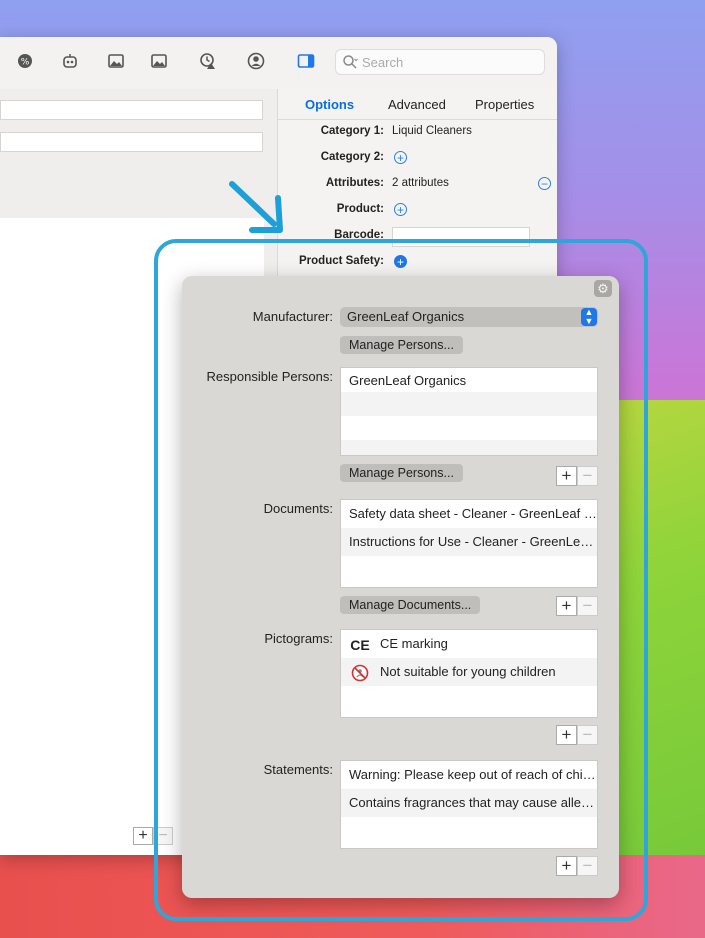 Image resolution: width=705 pixels, height=938 pixels. I want to click on responsible-persons-list: GreenLeaf Organics, so click(469, 411).